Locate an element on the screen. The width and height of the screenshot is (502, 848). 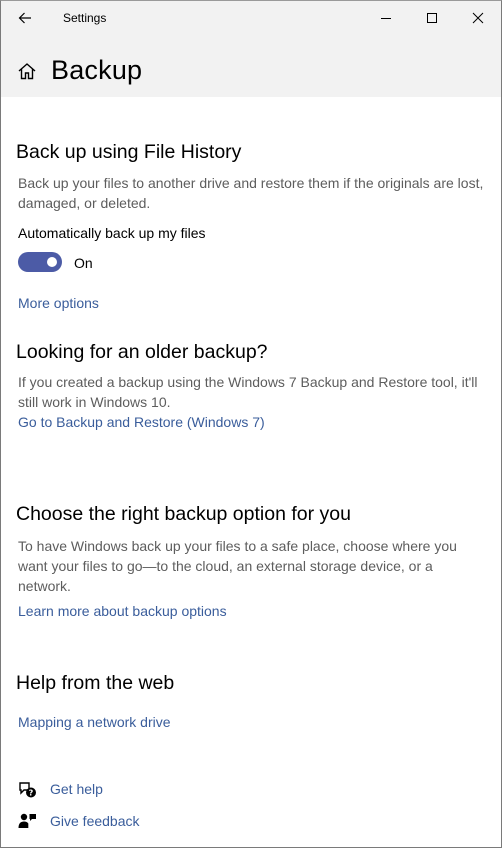
older-backup-heading: Looking for an older backup? is located at coordinates (142, 352).